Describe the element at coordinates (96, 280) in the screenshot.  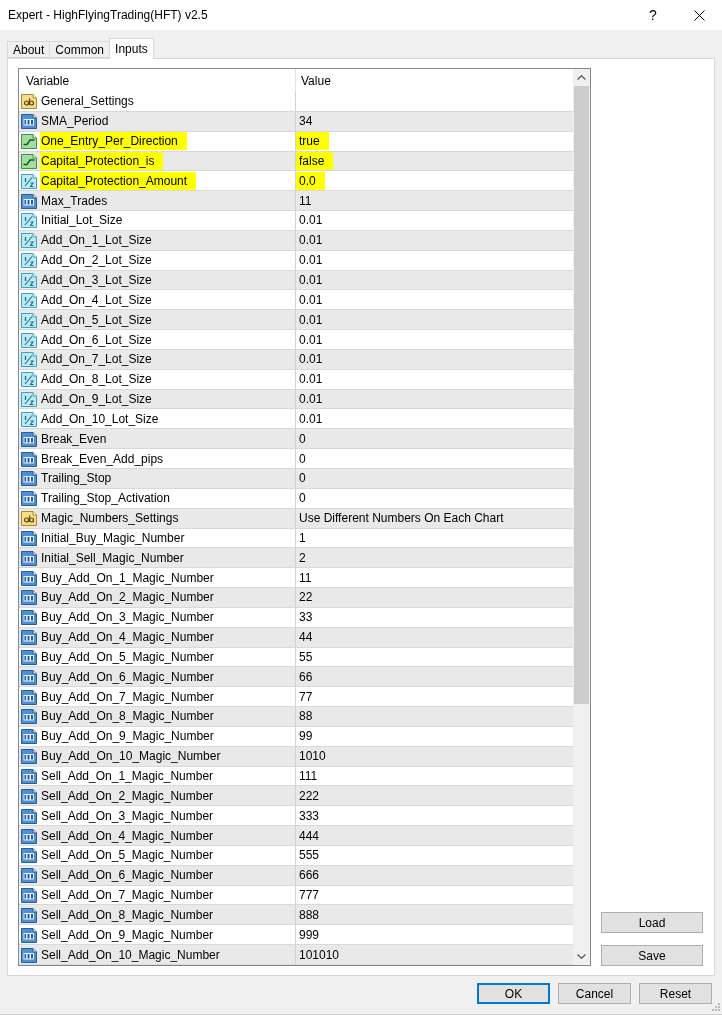
I see `variable-name: Add_On_3_Lot_Size` at that location.